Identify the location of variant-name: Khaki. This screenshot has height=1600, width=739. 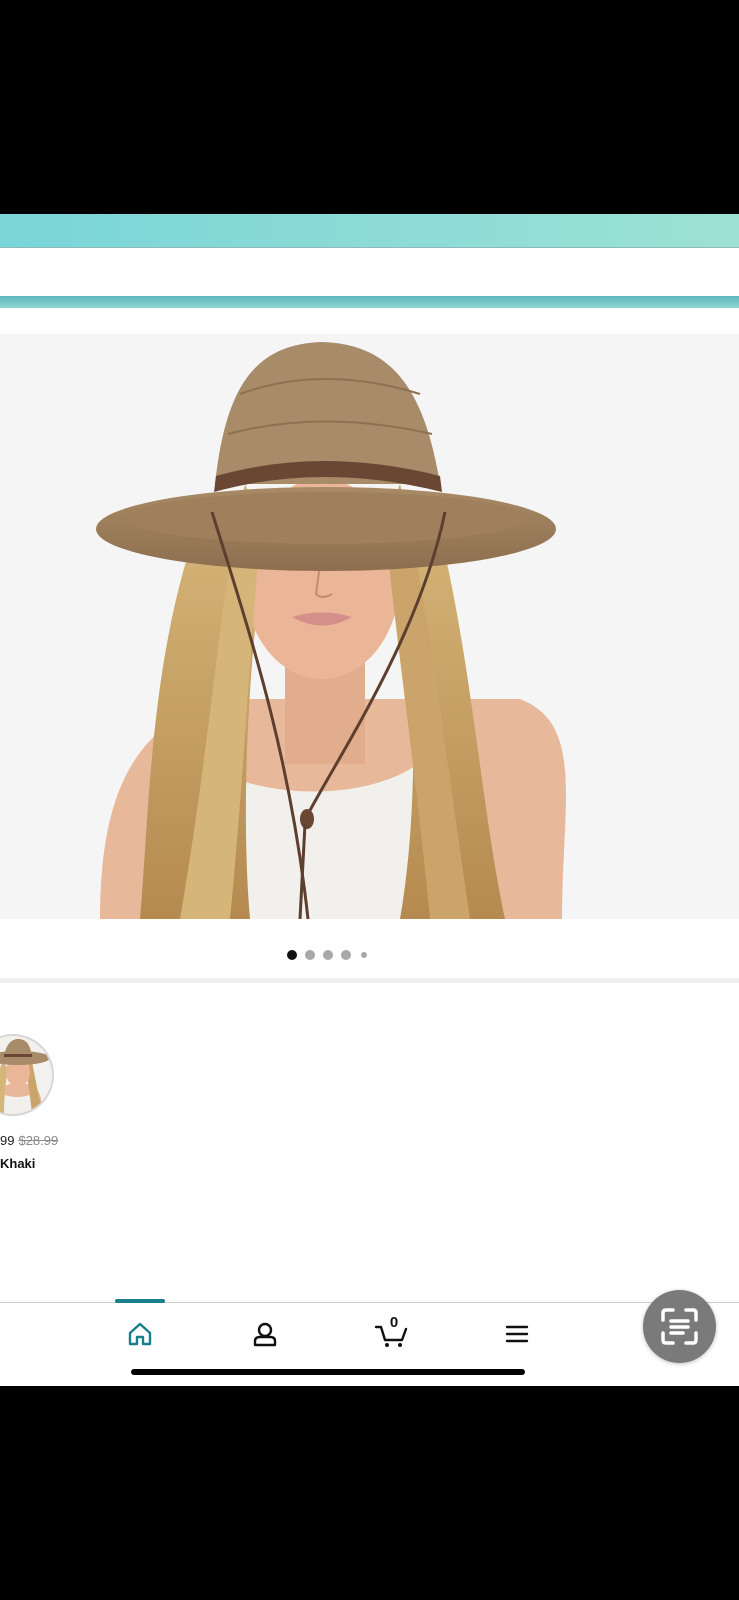
(18, 1163).